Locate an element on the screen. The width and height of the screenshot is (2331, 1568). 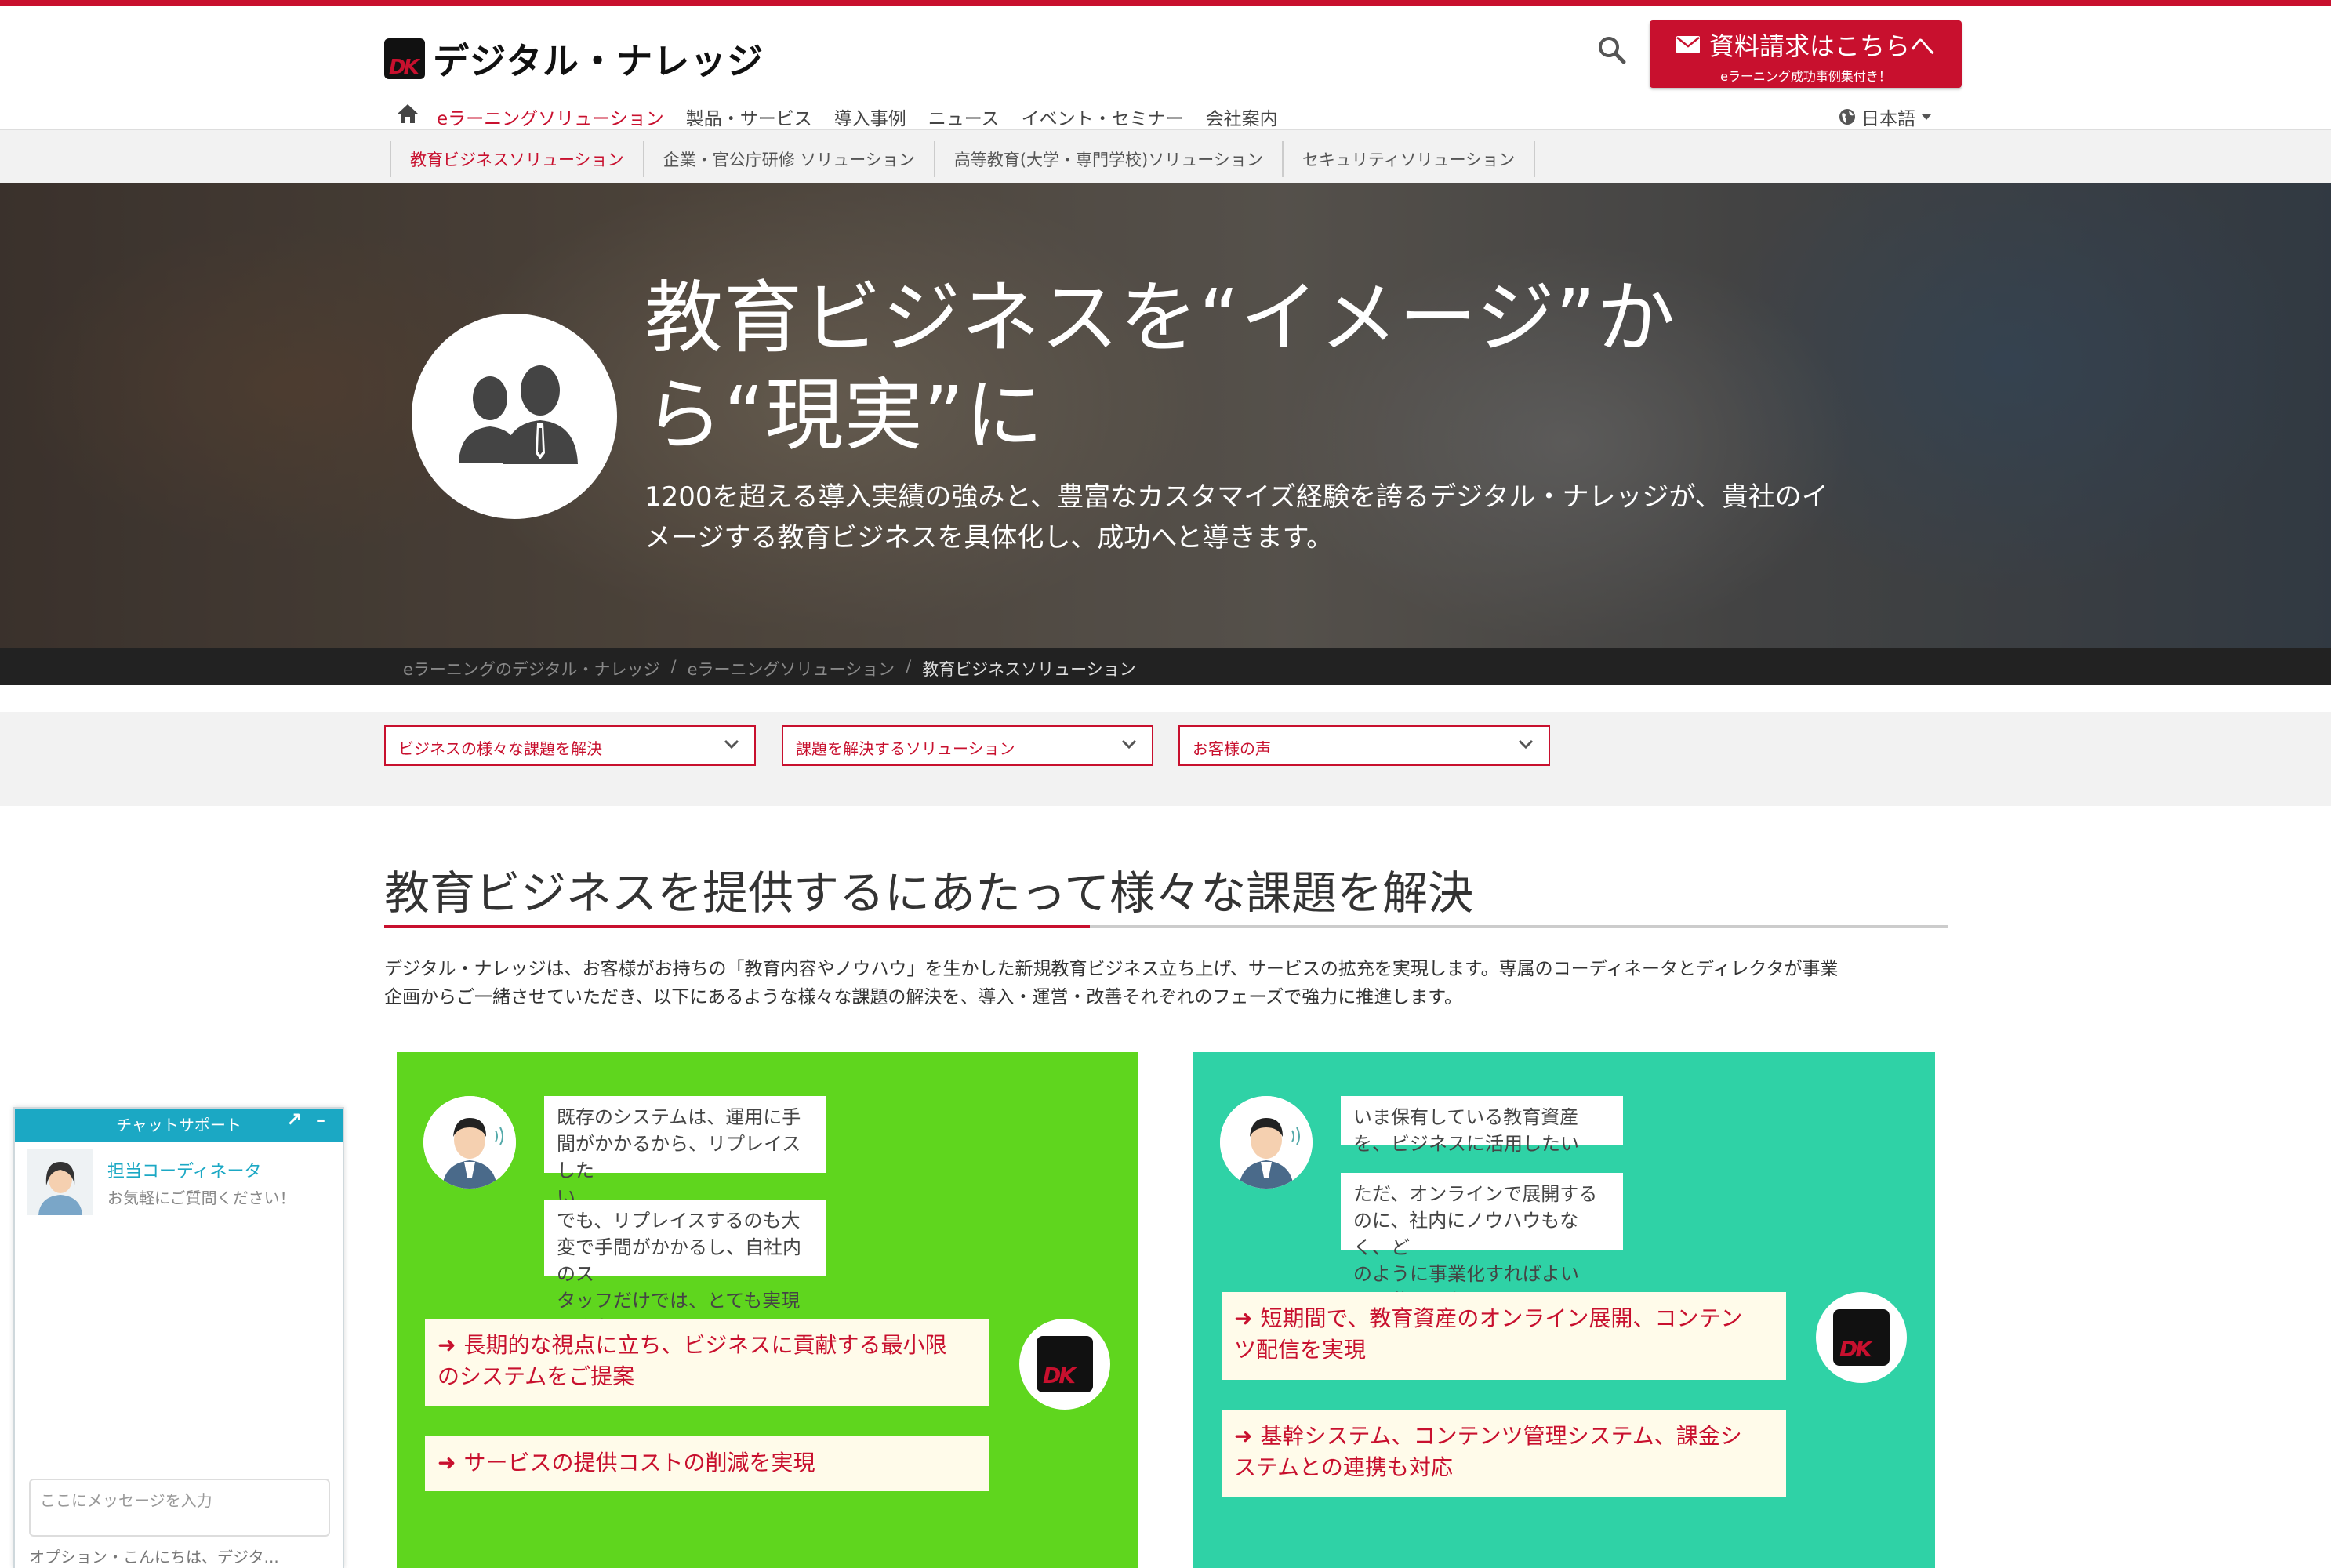
section-jump-band: ビジネスの様々な課題を解決 課題を解決するソリューション お客様の声 is located at coordinates (1165, 759).